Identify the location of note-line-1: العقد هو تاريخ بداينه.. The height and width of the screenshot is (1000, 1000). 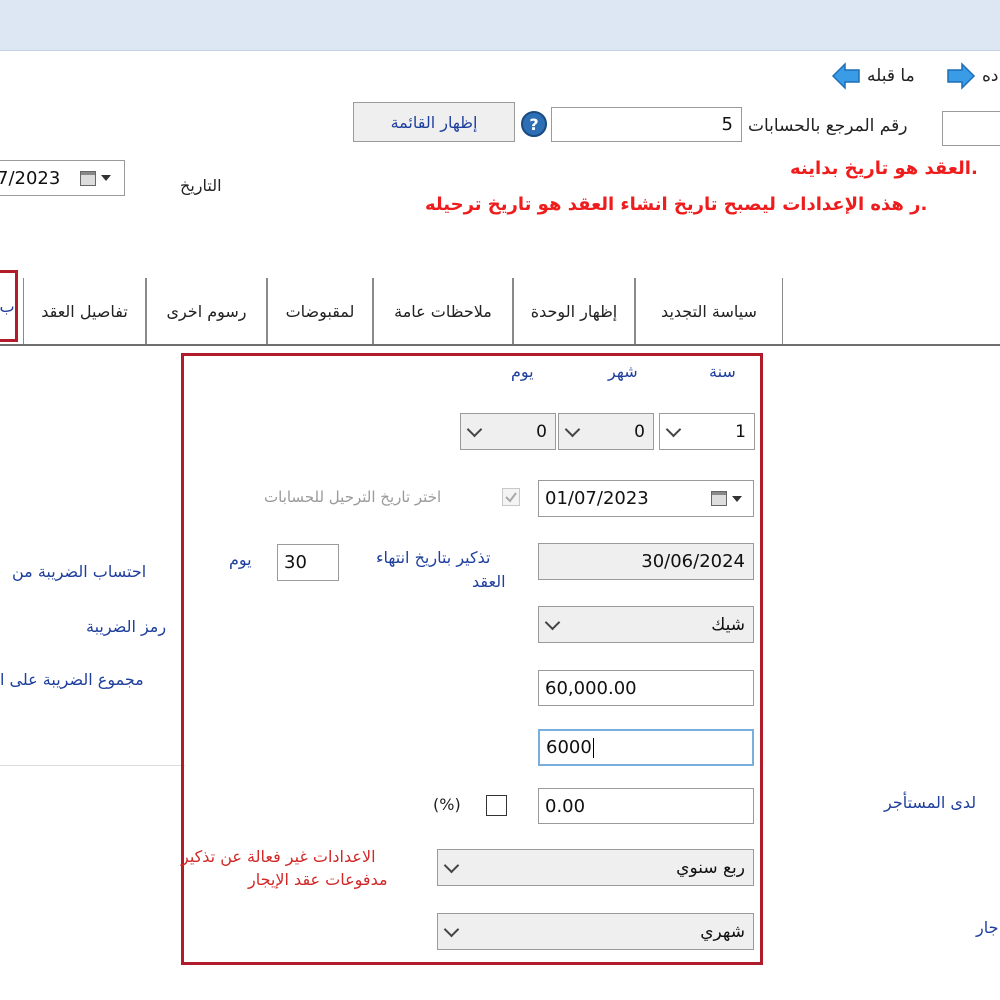
(884, 168).